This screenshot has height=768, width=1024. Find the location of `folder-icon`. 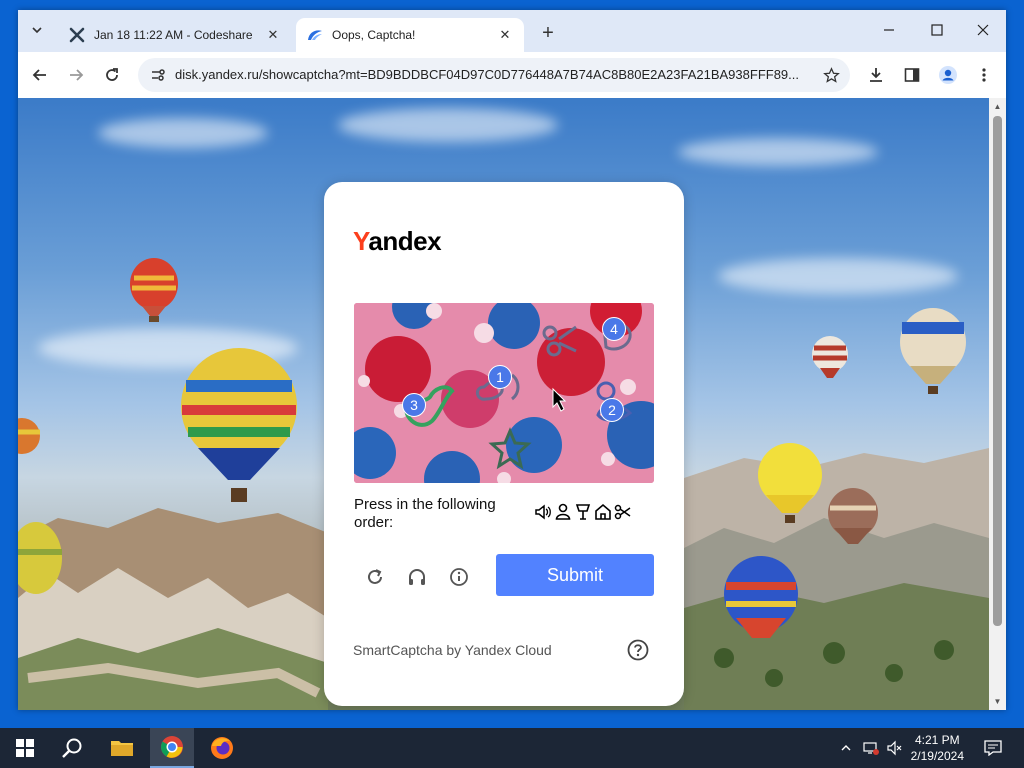

folder-icon is located at coordinates (122, 748).